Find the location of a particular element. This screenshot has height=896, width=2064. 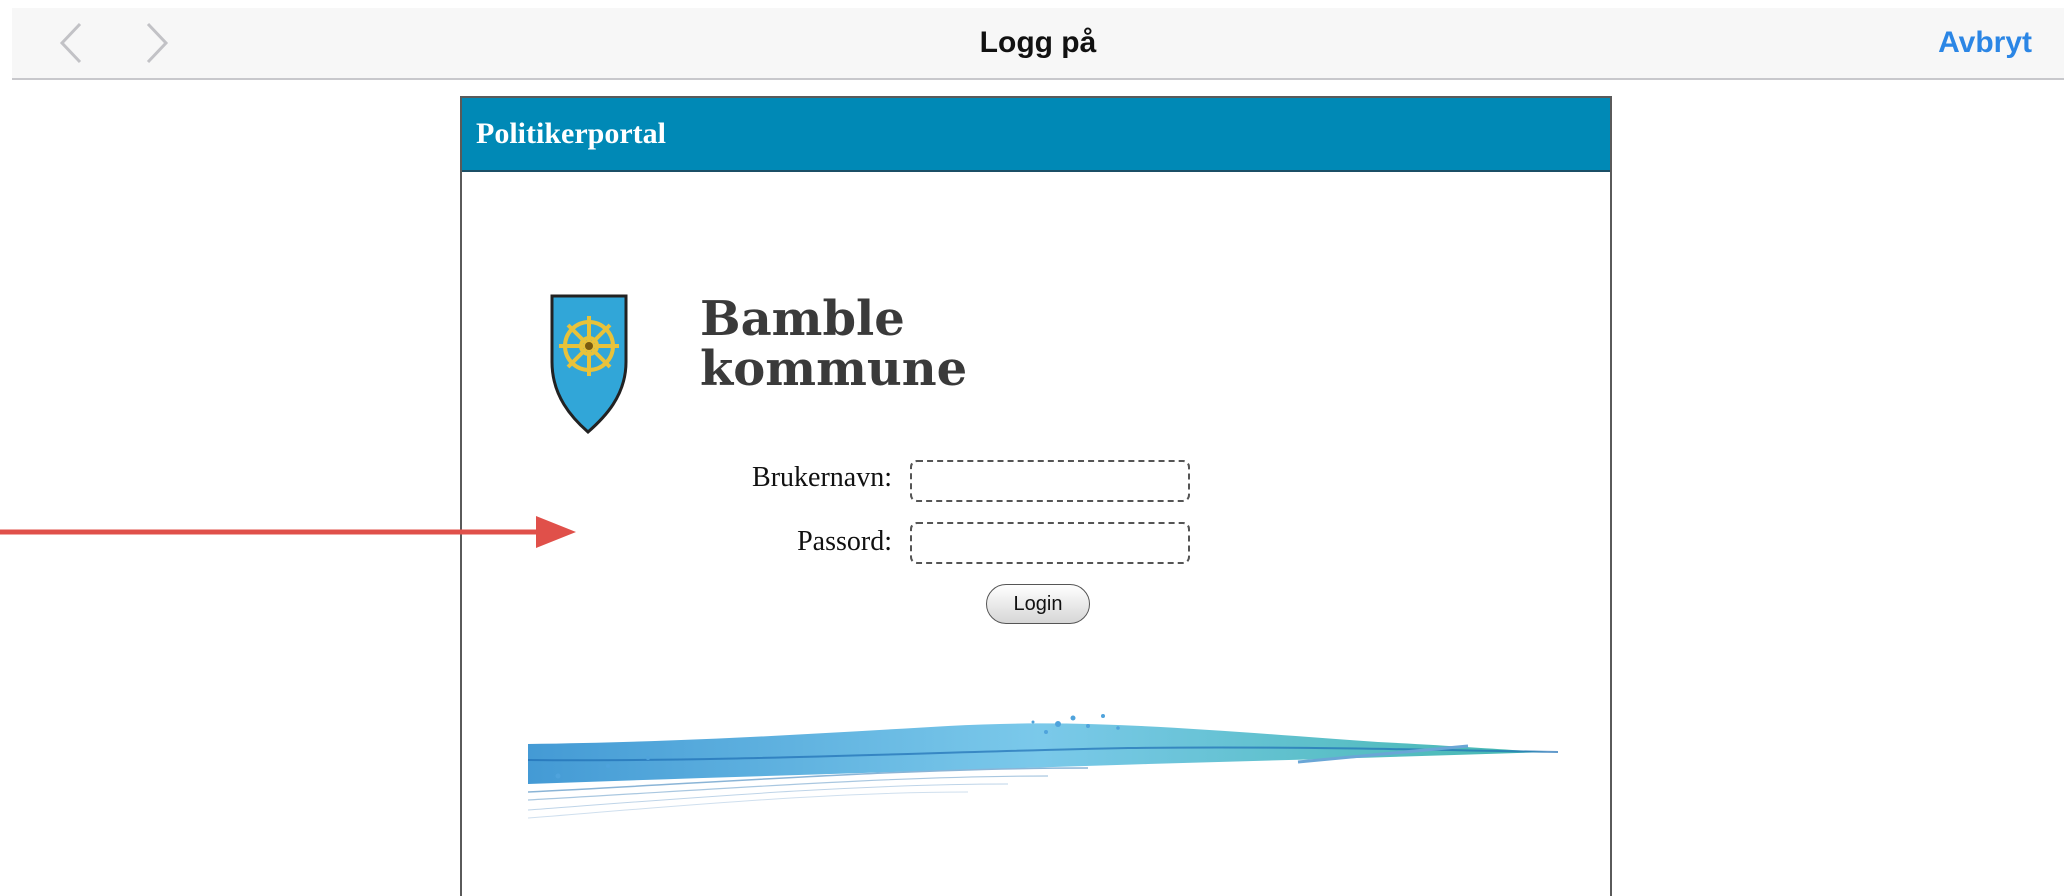

brand-line-1: Bamble is located at coordinates (802, 319).